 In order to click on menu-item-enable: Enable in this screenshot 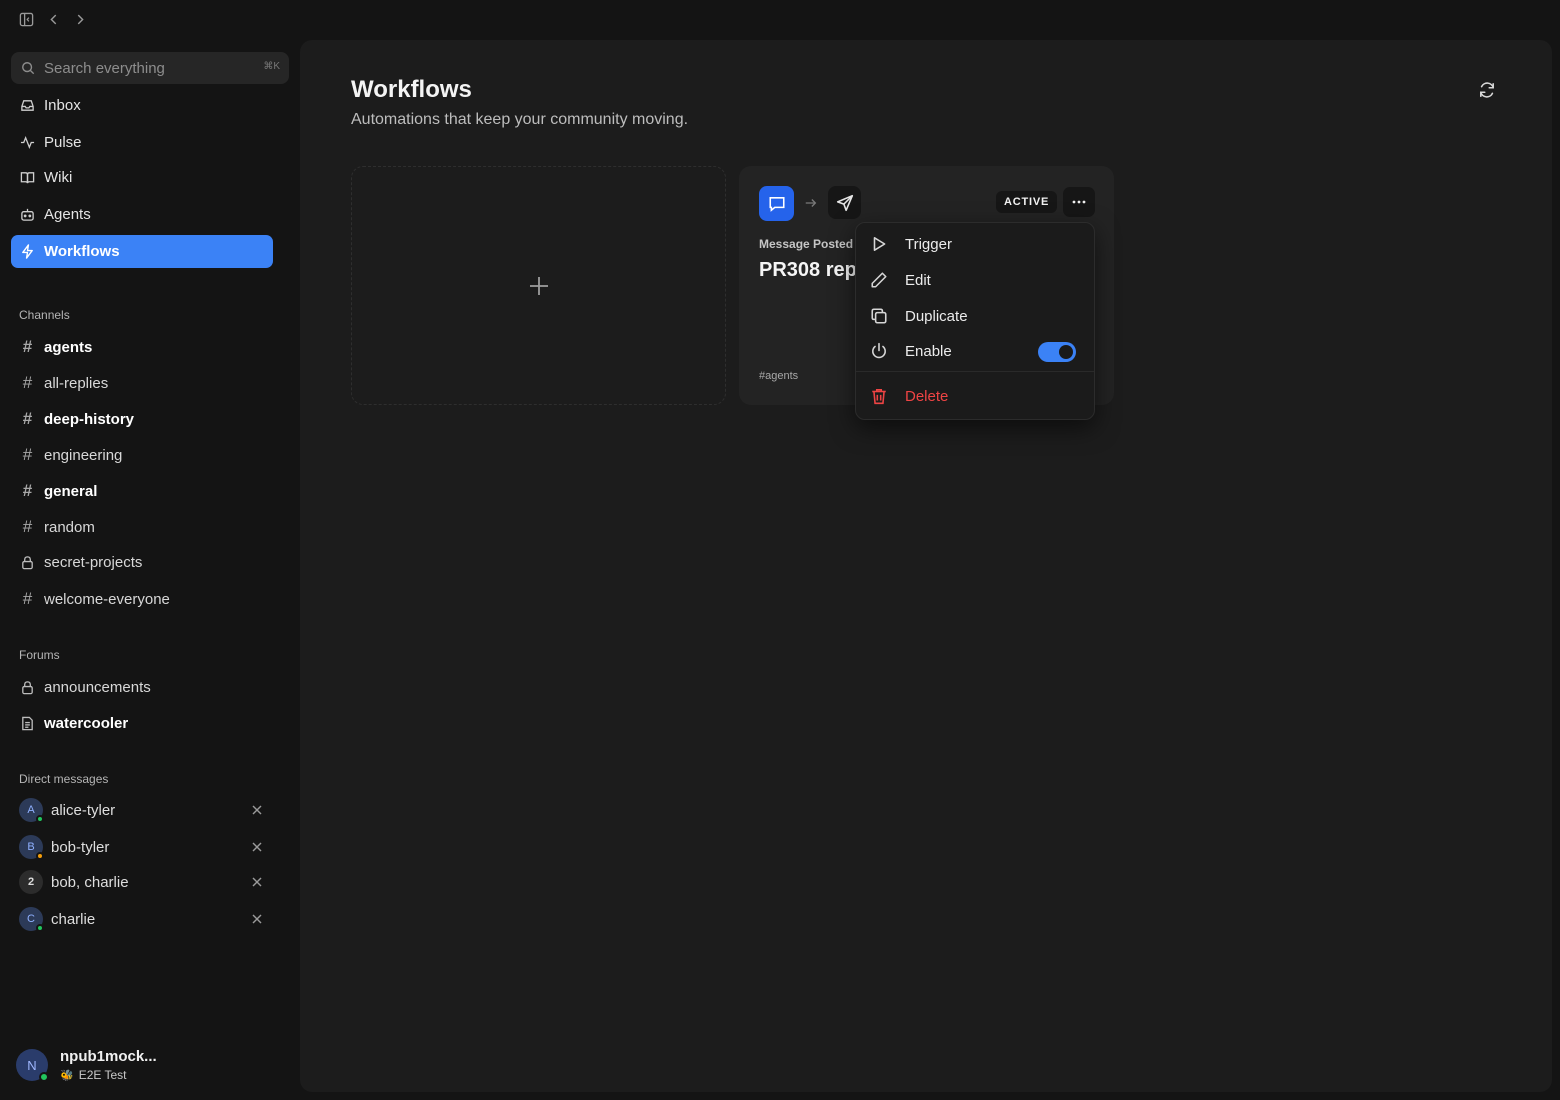, I will do `click(975, 351)`.